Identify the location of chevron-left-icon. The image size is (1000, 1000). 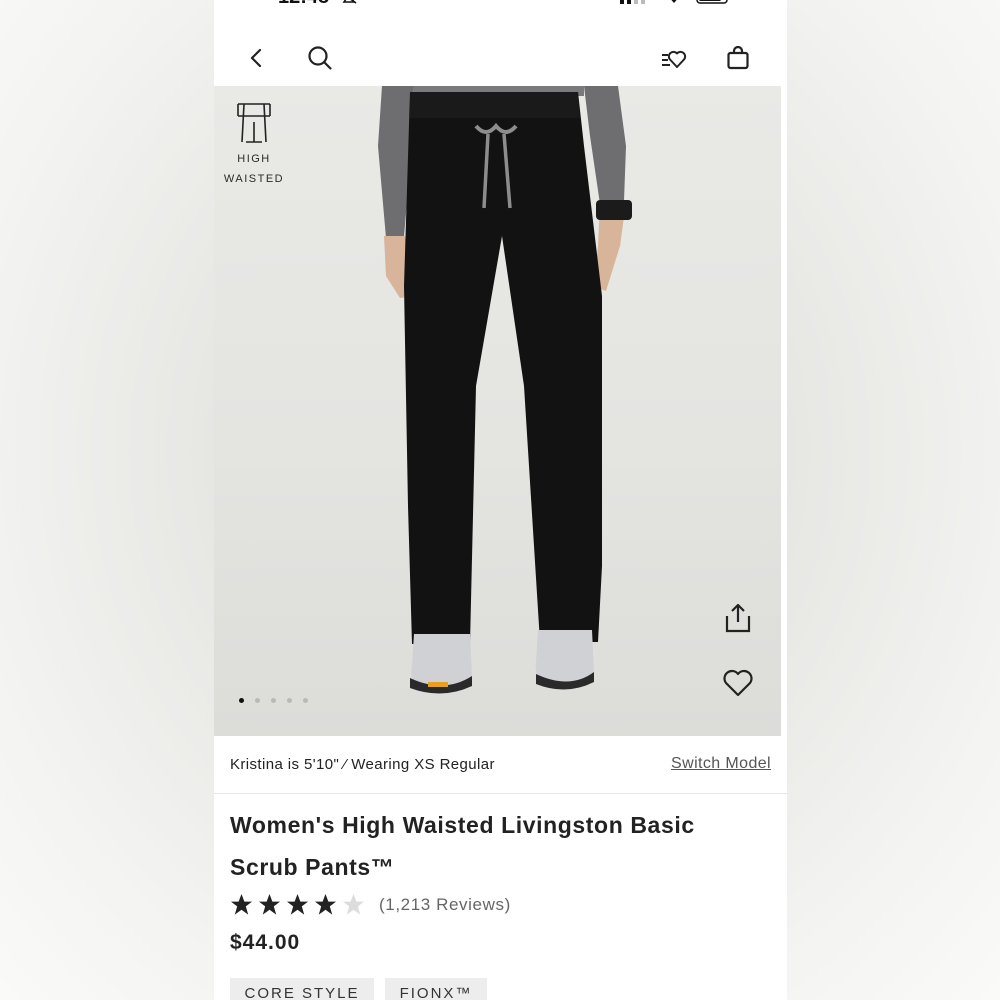
(256, 58).